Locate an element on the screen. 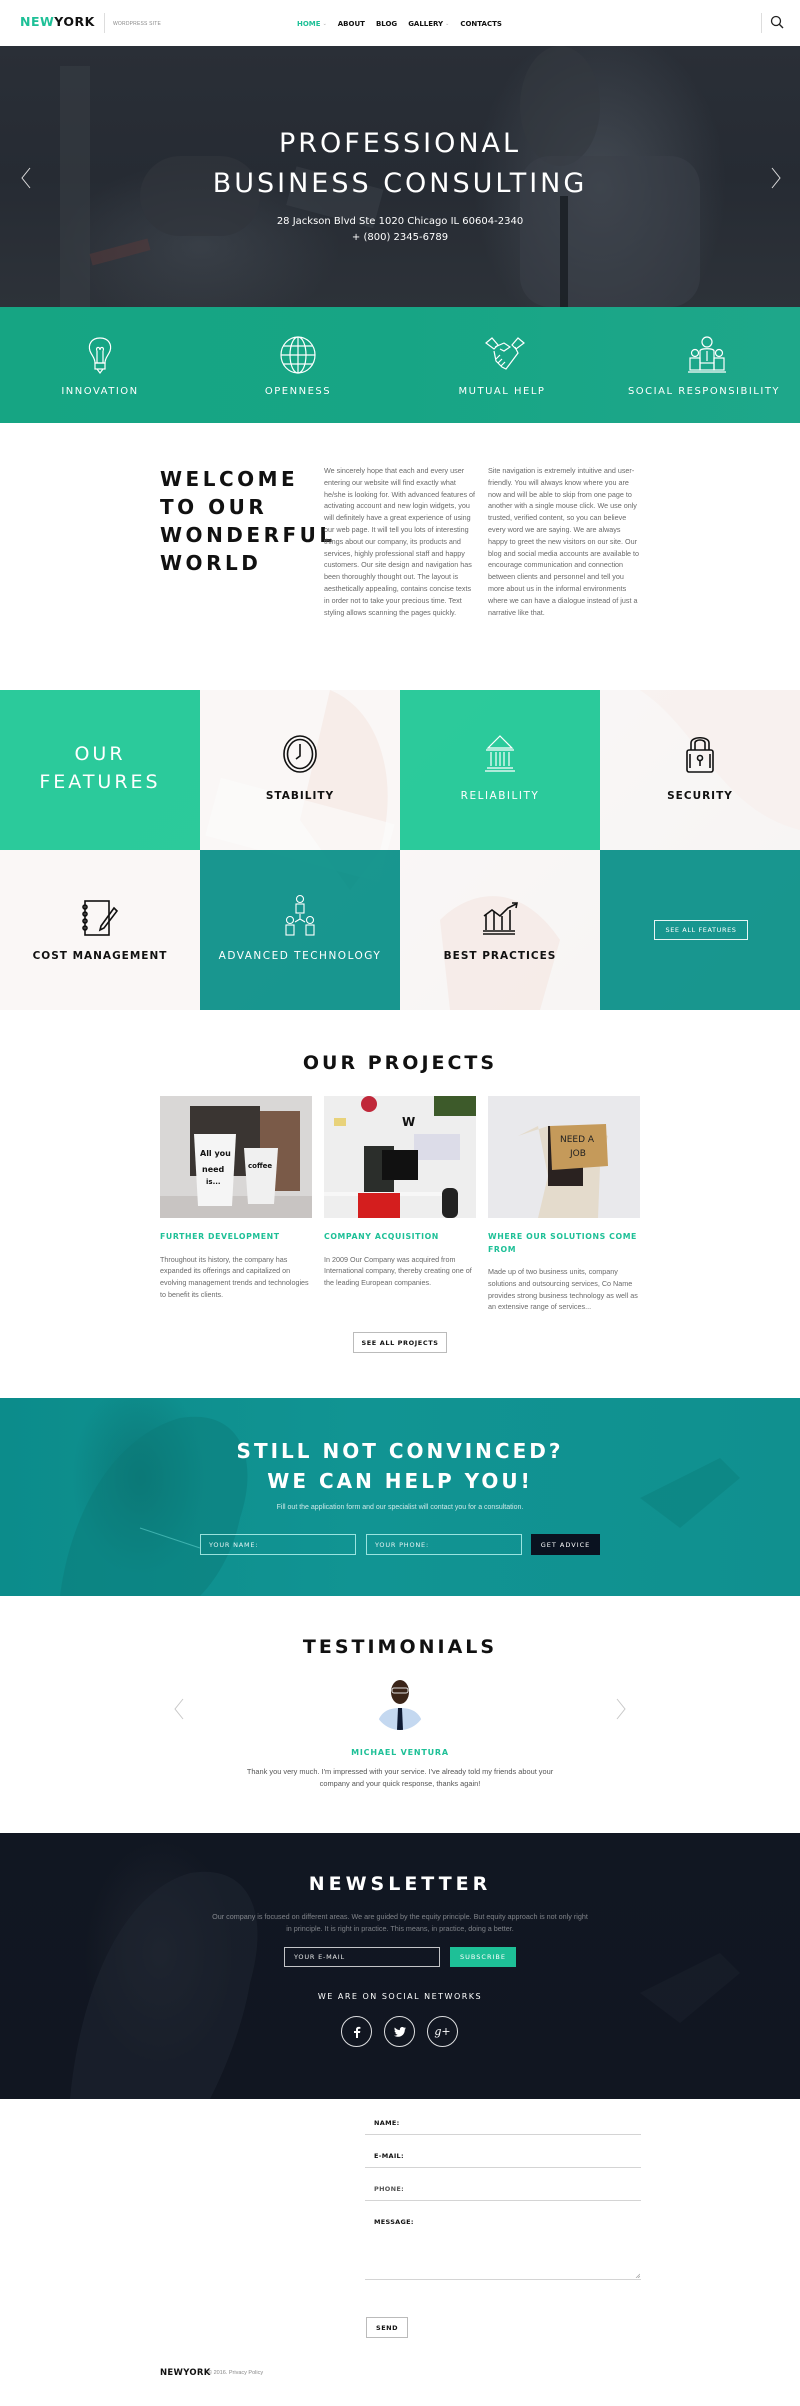  clock-icon is located at coordinates (300, 754).